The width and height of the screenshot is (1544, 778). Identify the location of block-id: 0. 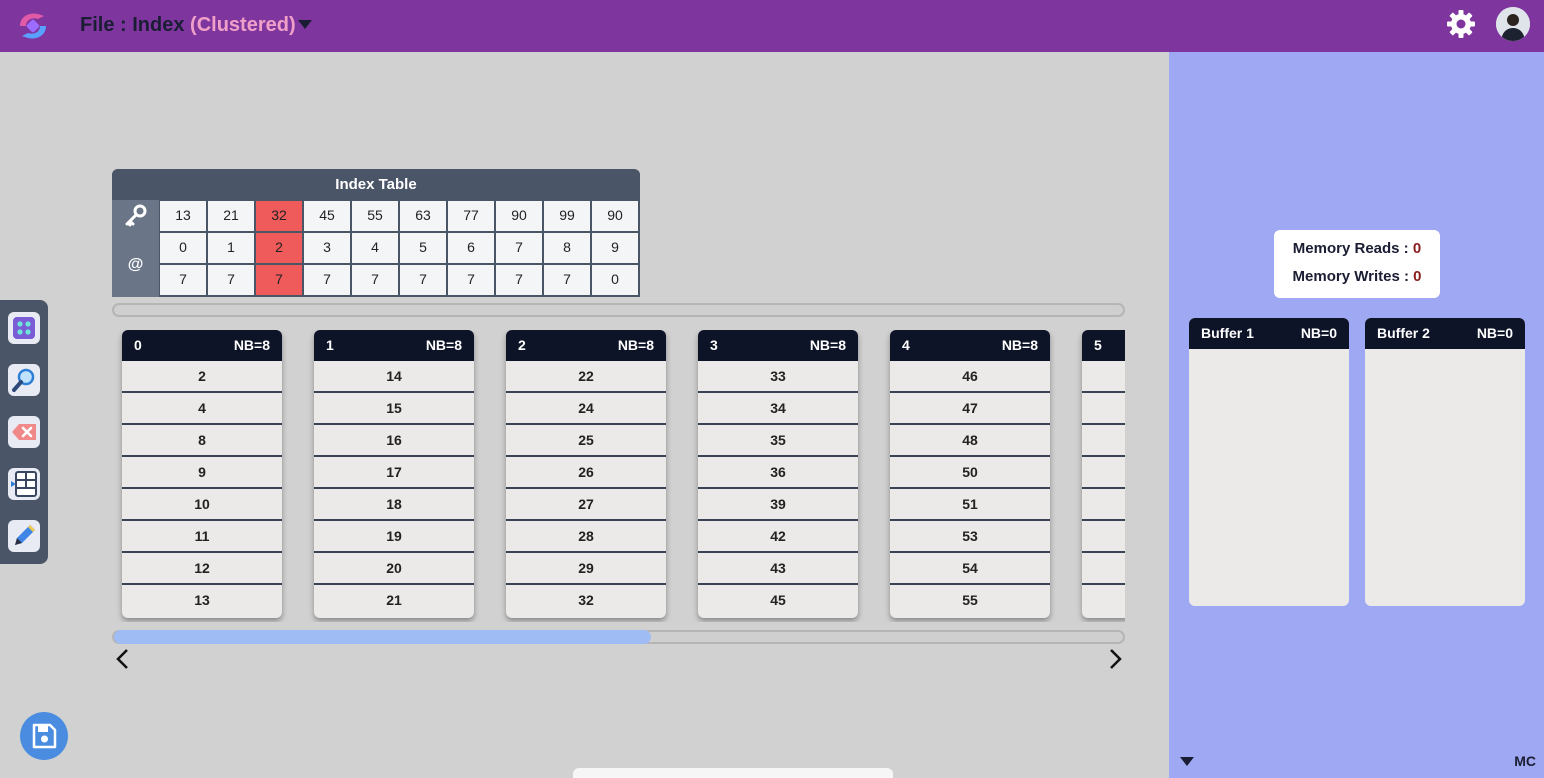
(138, 345).